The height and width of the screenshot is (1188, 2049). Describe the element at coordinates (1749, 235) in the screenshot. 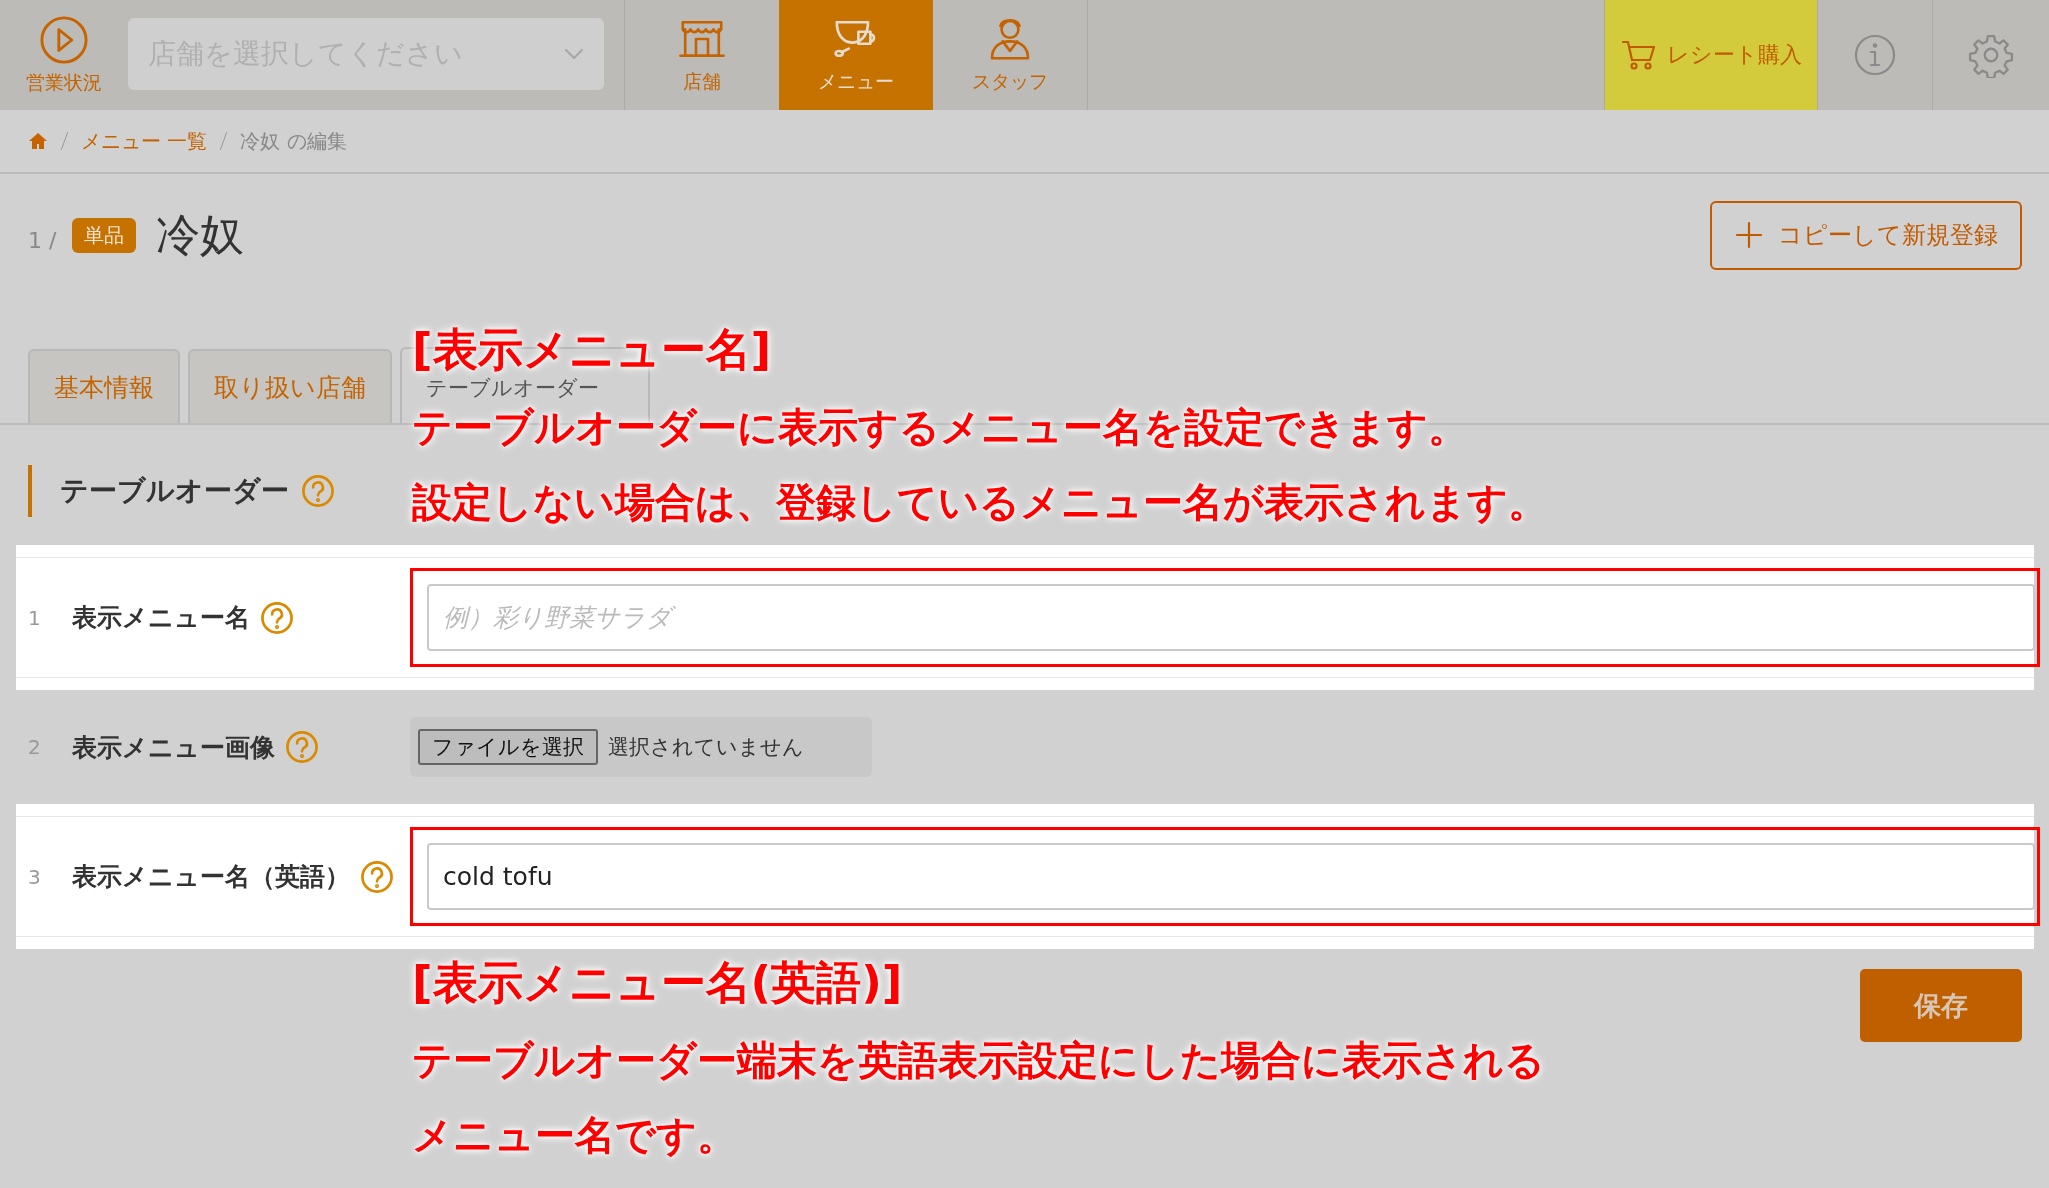

I see `plus-icon` at that location.